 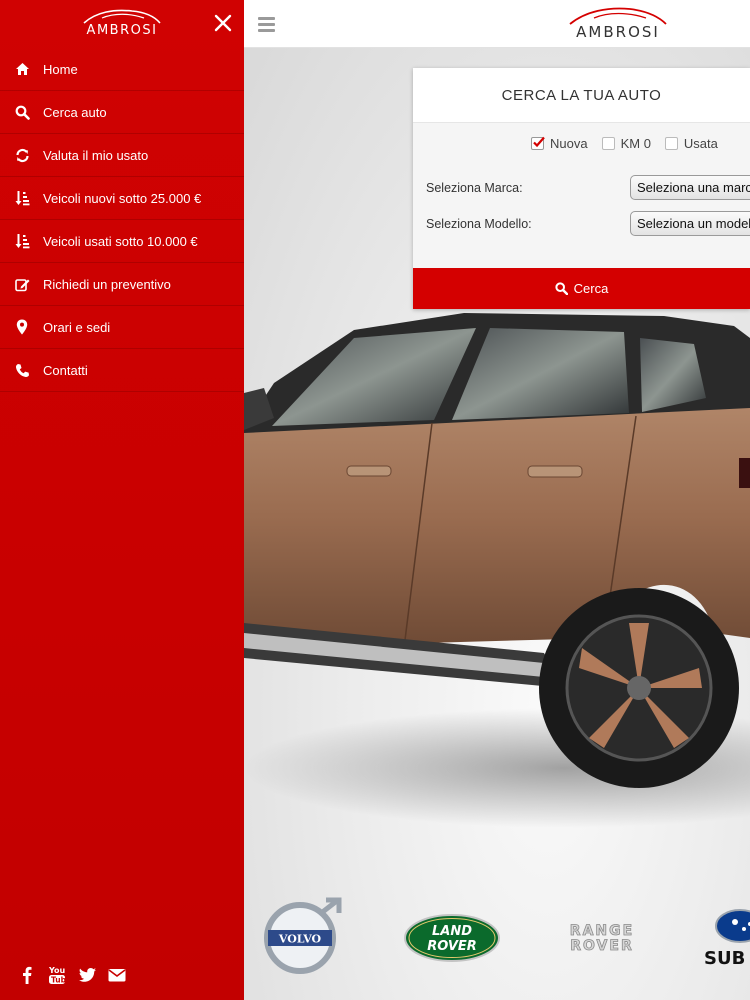 I want to click on sidebar-item-label: Orari e sedi, so click(x=77, y=327).